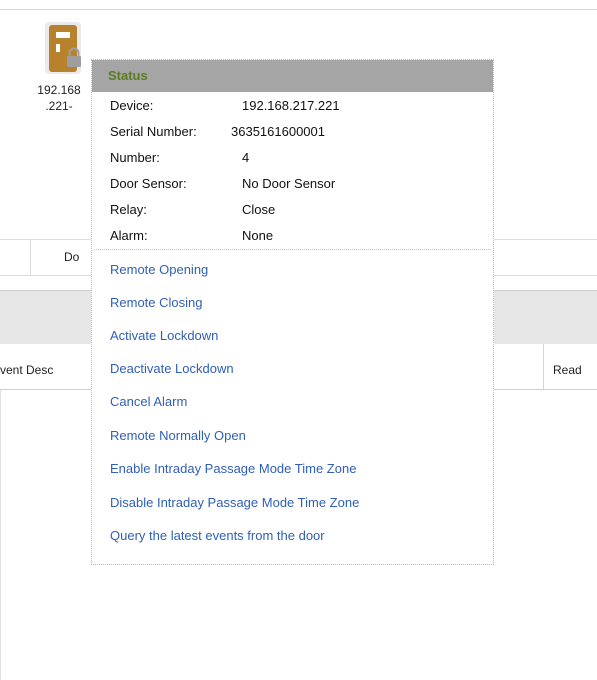 The height and width of the screenshot is (680, 597). Describe the element at coordinates (128, 209) in the screenshot. I see `status-label: Relay:` at that location.